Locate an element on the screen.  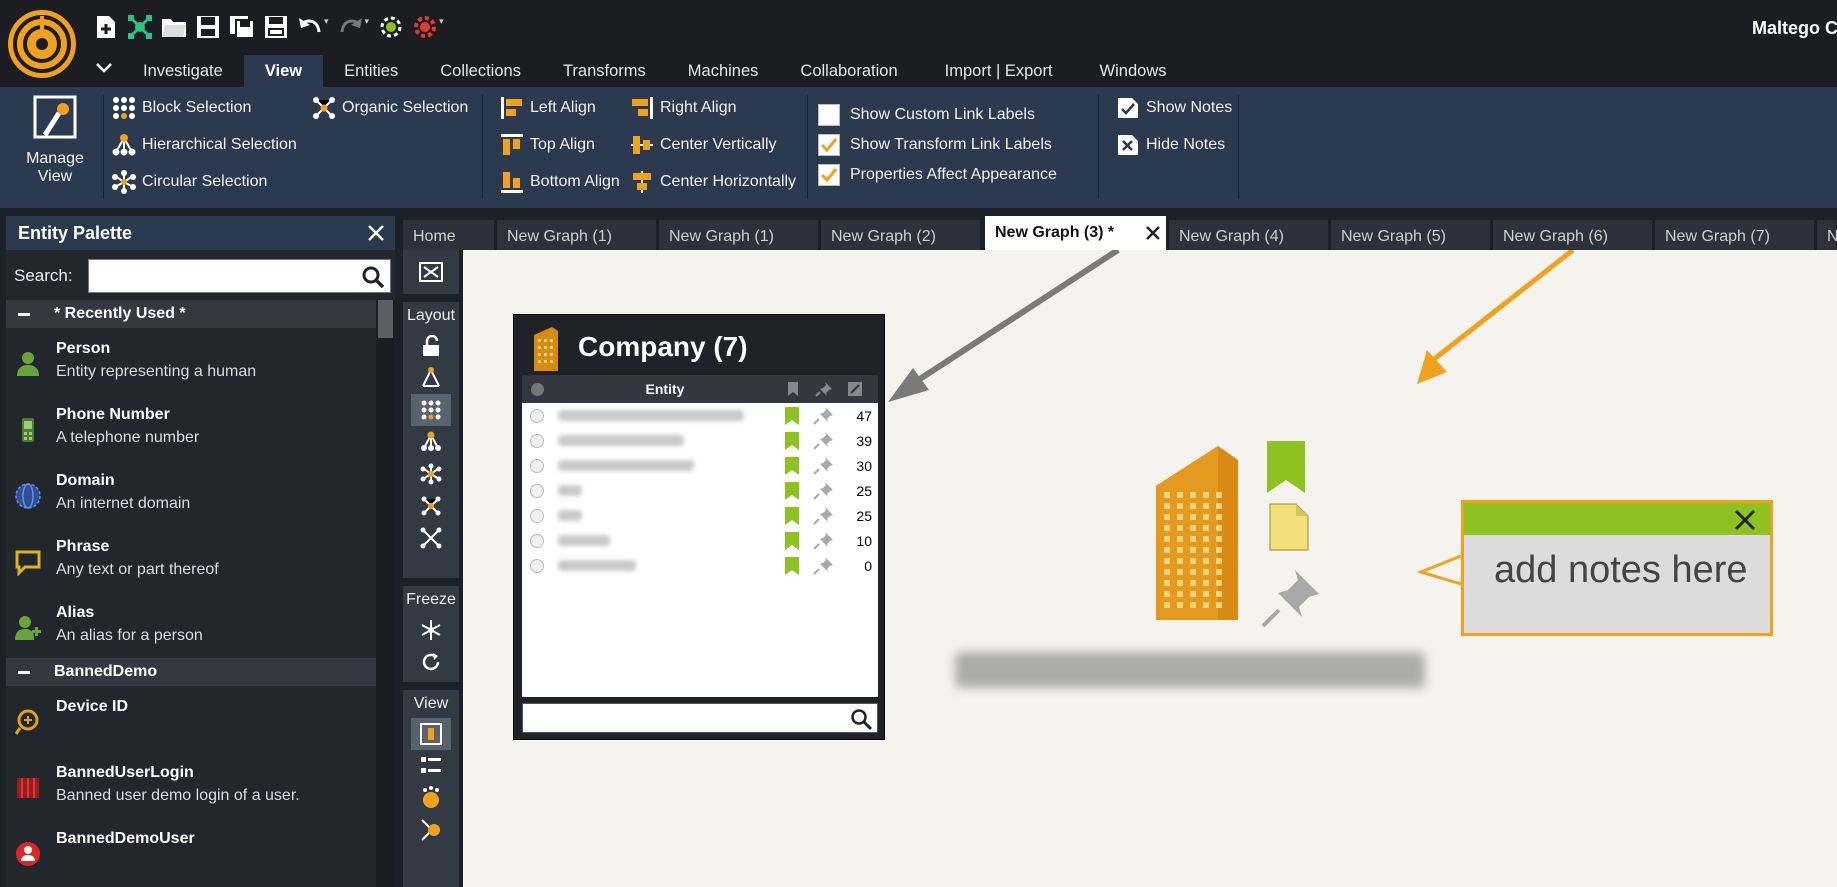
transform-manager-icon is located at coordinates (425, 27).